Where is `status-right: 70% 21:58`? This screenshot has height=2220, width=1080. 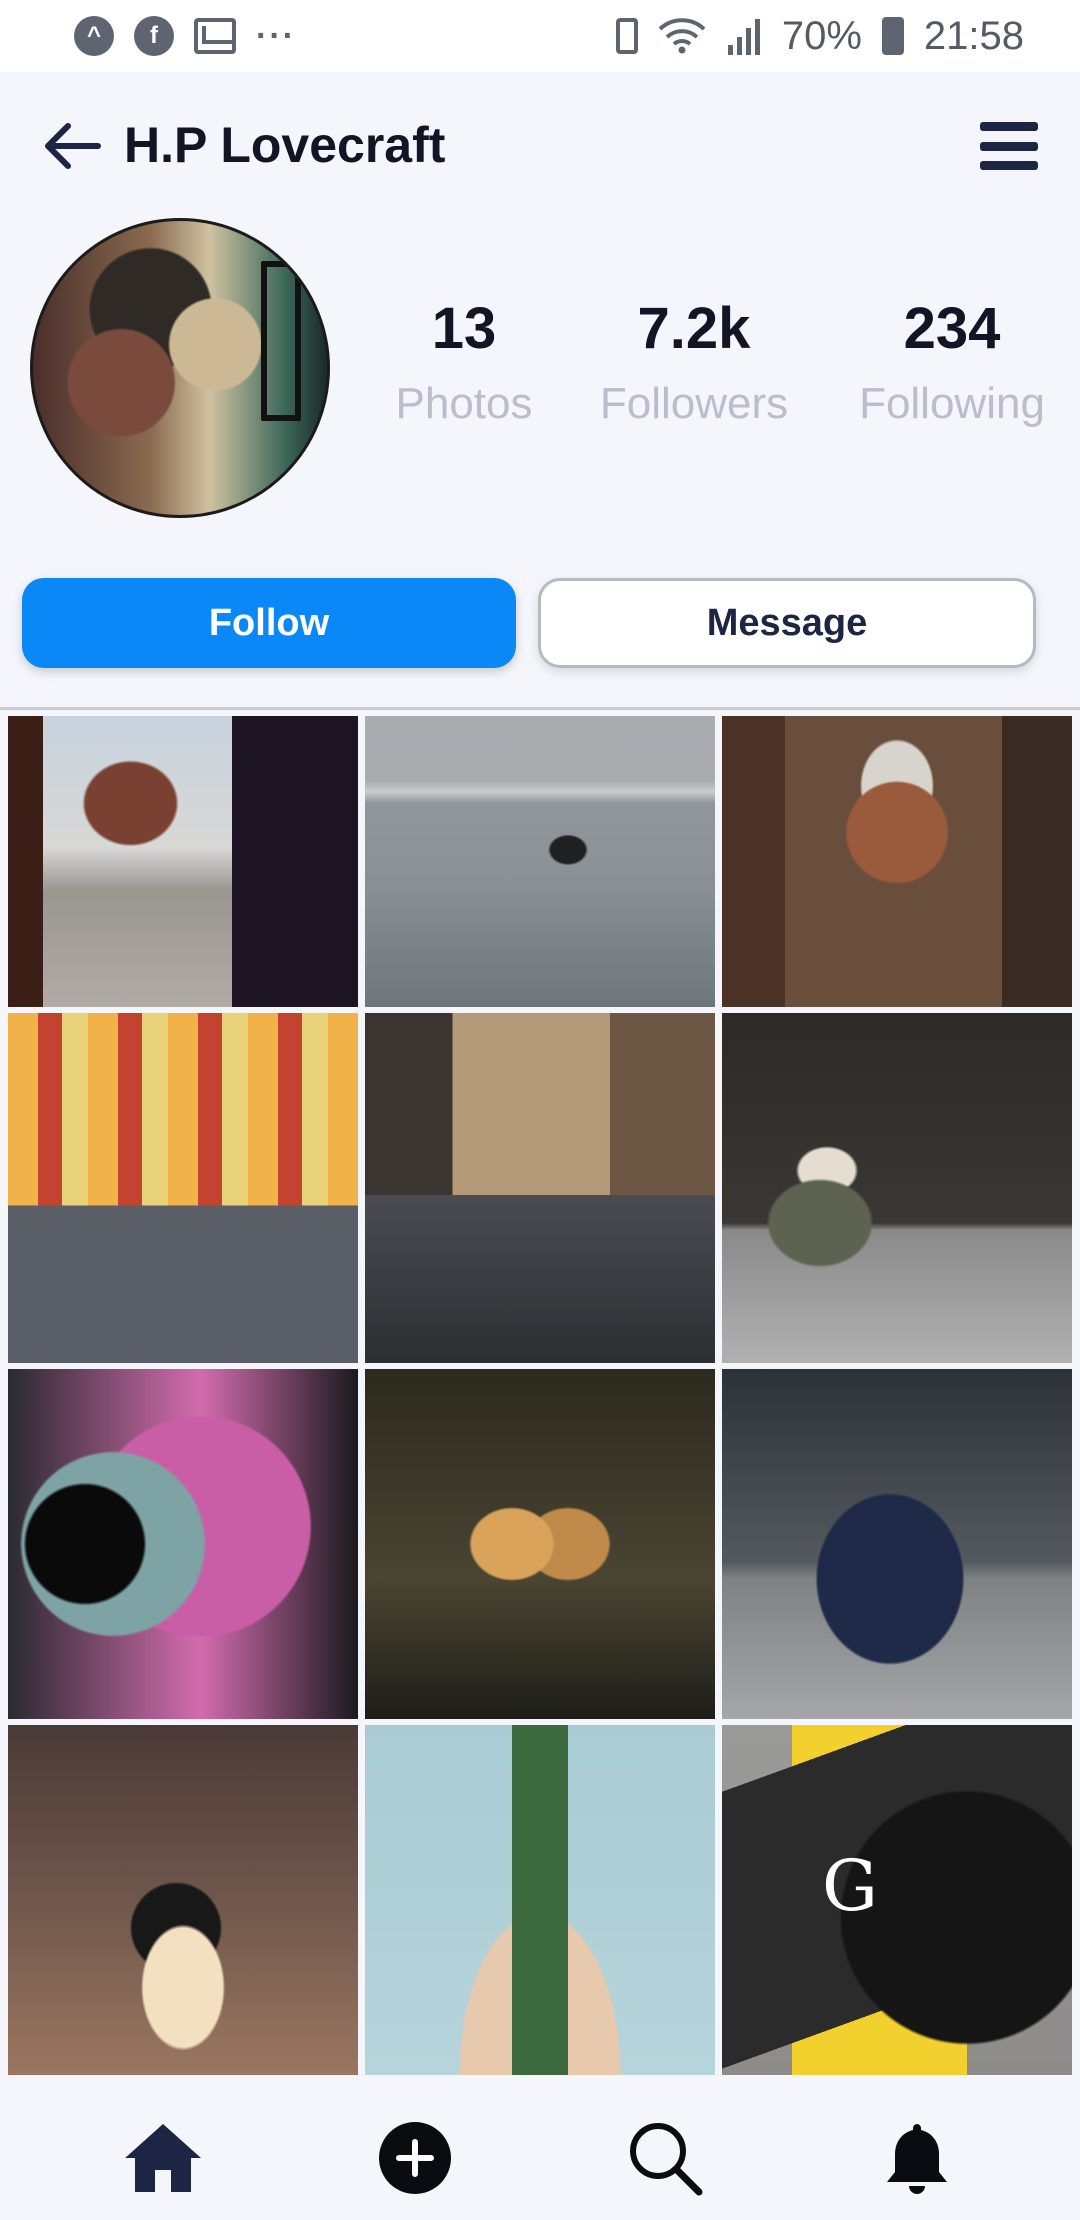 status-right: 70% 21:58 is located at coordinates (819, 36).